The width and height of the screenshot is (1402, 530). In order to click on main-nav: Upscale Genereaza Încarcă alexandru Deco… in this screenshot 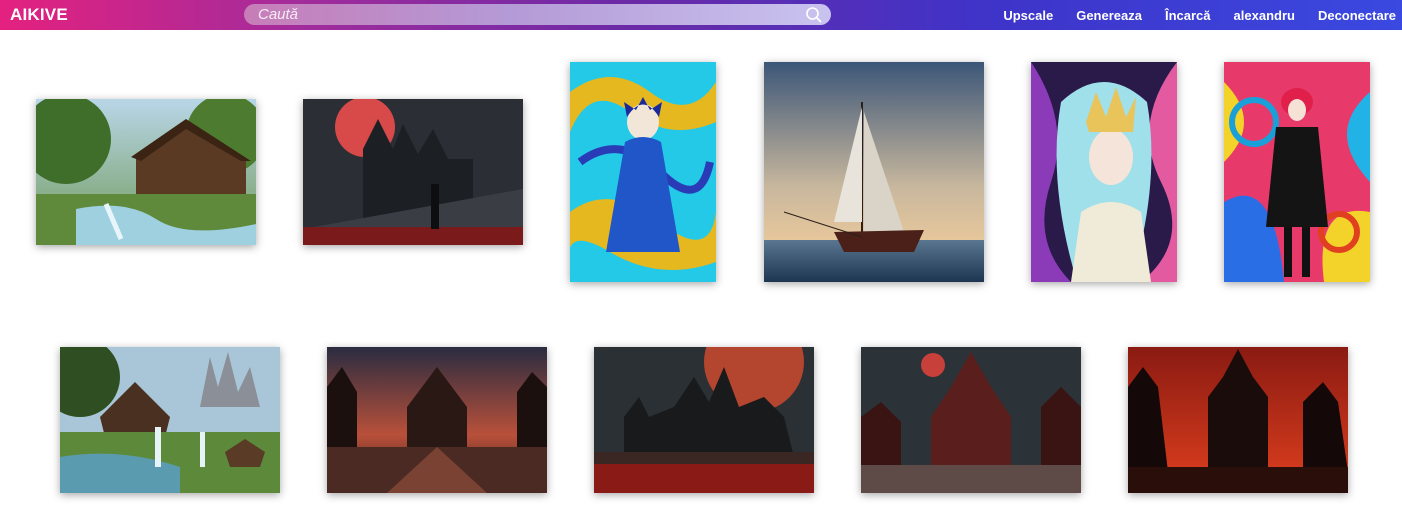, I will do `click(1188, 15)`.